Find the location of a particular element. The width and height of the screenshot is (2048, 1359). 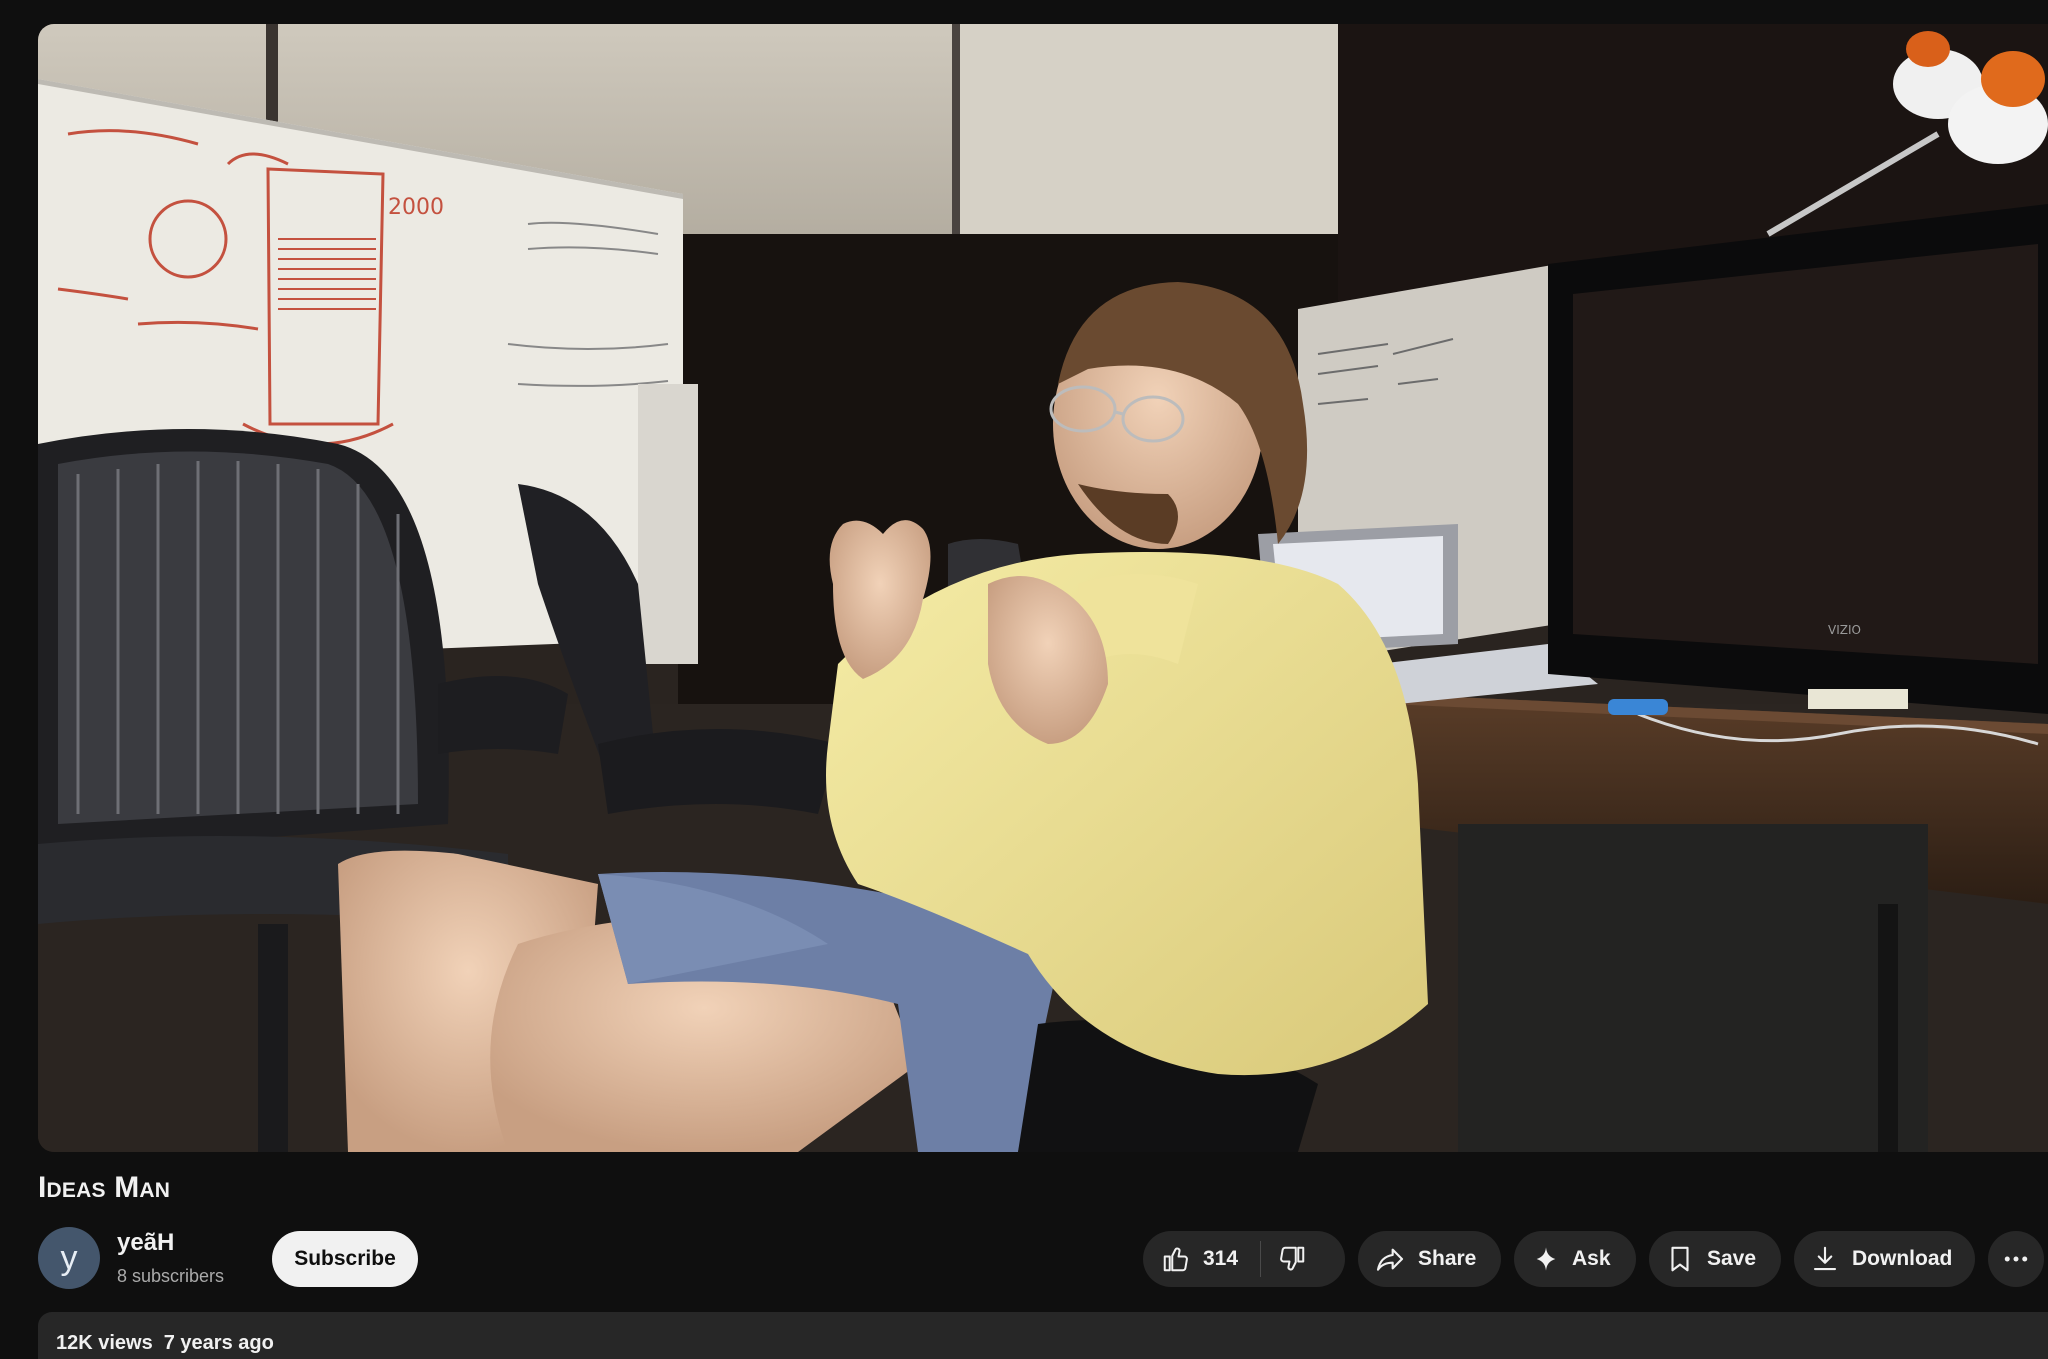

video-title: Ideas Man is located at coordinates (104, 1187).